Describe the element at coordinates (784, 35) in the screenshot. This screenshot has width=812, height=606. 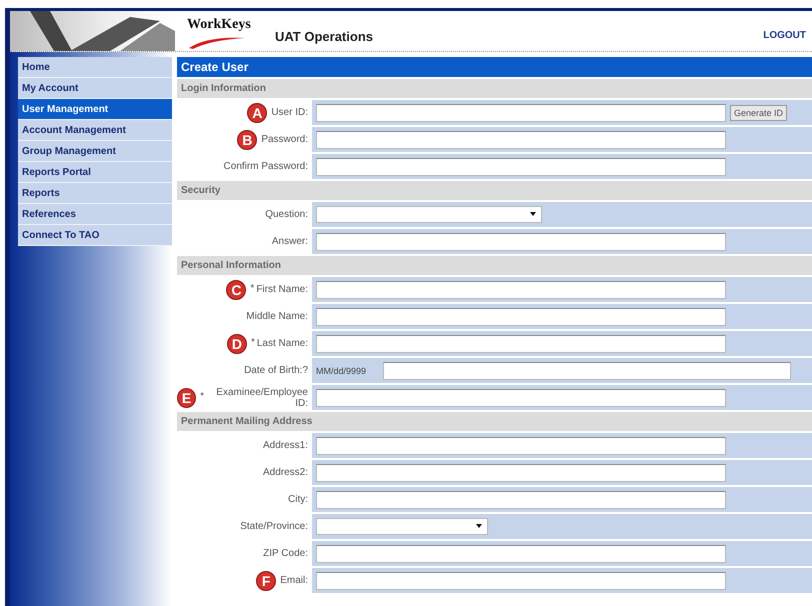
I see `logout-link: LOGOUT` at that location.